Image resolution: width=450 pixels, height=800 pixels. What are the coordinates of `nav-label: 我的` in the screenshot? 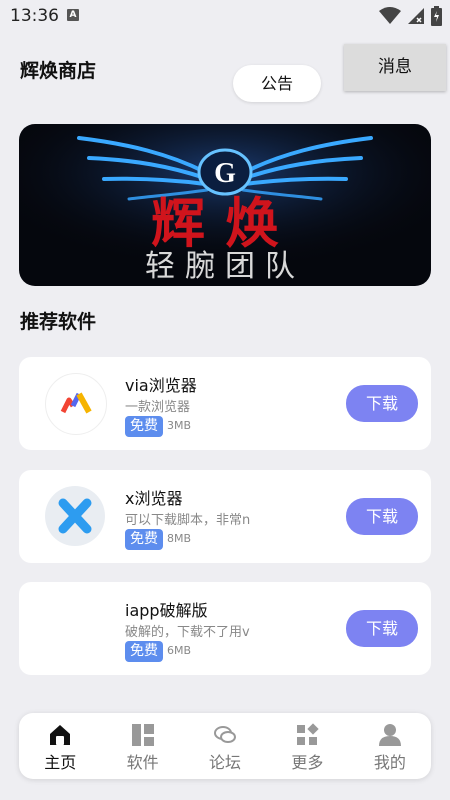 It's located at (389, 762).